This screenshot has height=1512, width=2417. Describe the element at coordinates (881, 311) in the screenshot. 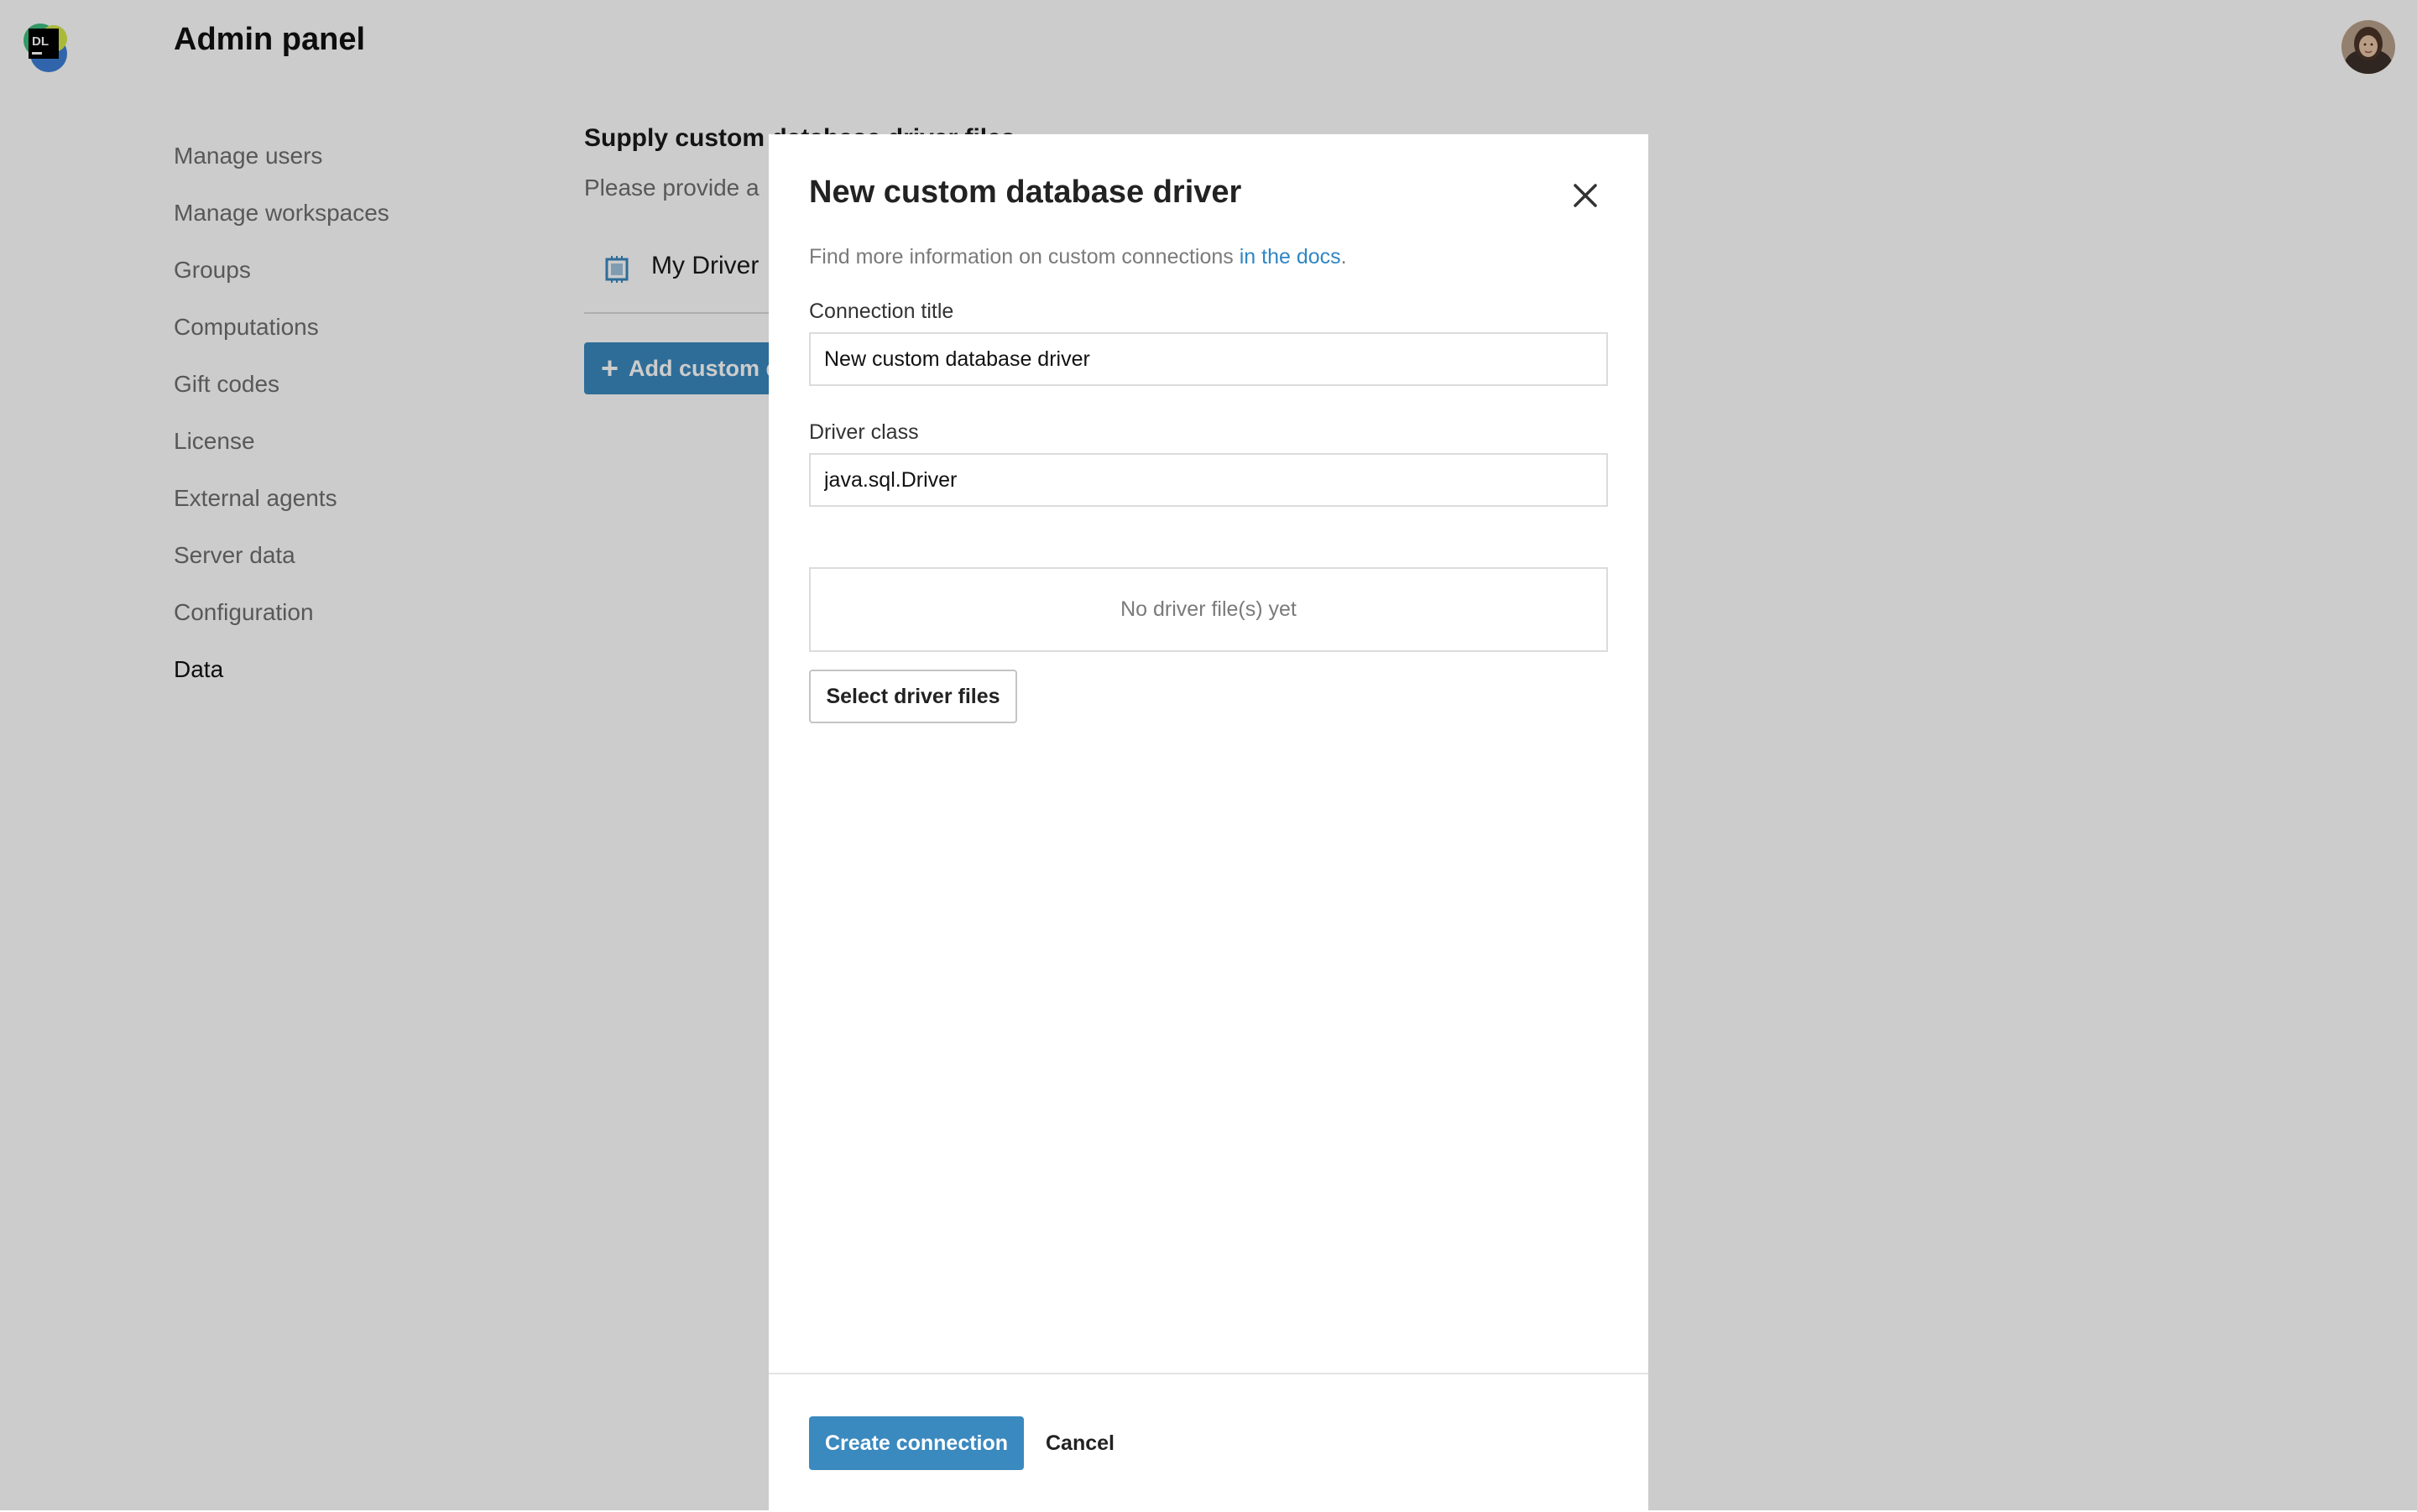

I see `connection-title-label: Connection title` at that location.